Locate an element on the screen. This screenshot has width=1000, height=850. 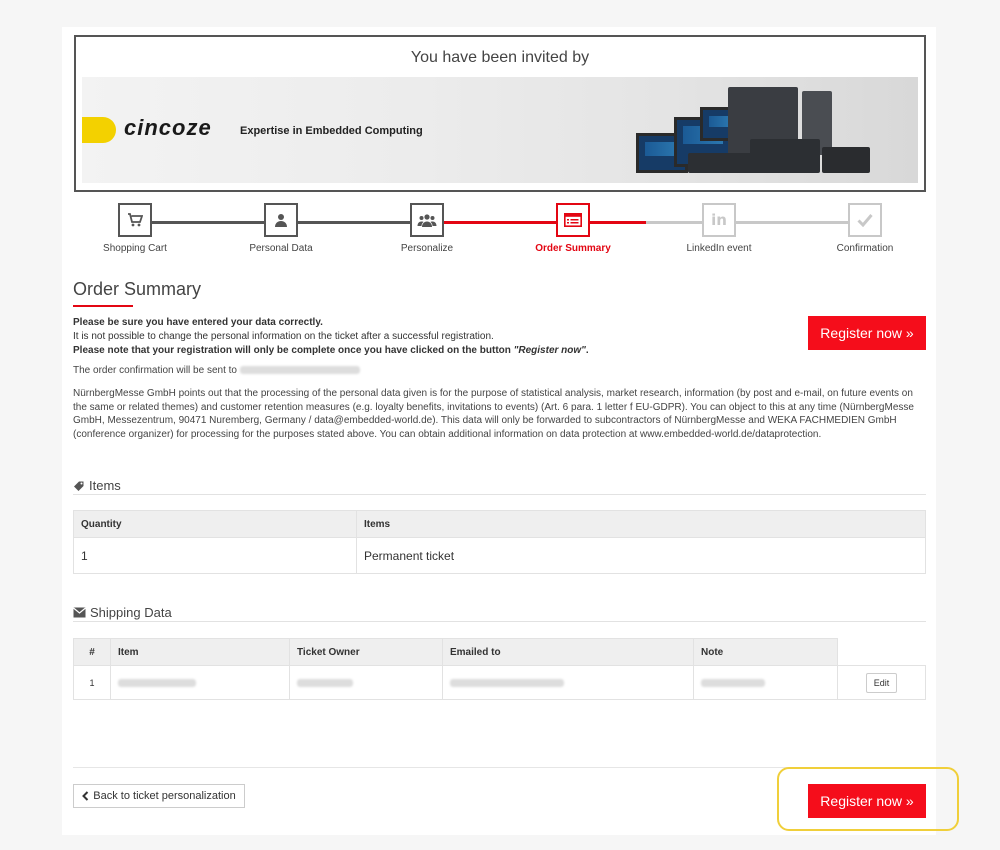
step-confirmation: Confirmation is located at coordinates (865, 228).